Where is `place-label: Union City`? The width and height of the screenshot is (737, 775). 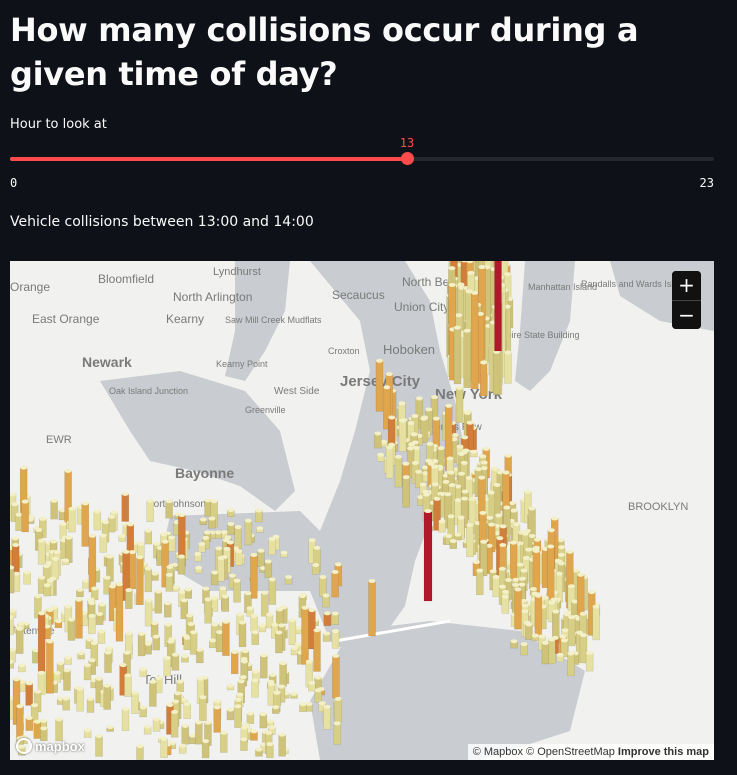 place-label: Union City is located at coordinates (421, 307).